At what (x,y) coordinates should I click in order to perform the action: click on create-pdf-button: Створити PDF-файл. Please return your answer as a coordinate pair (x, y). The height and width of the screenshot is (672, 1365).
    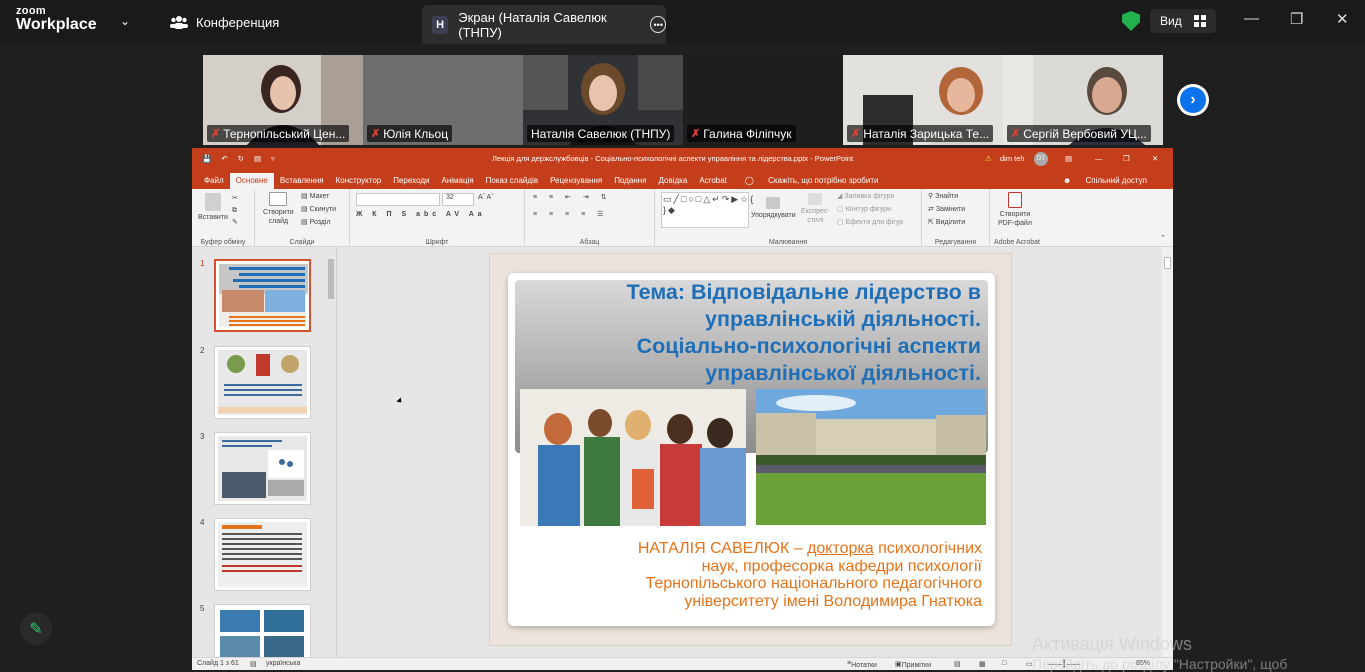
    Looking at the image, I should click on (1015, 210).